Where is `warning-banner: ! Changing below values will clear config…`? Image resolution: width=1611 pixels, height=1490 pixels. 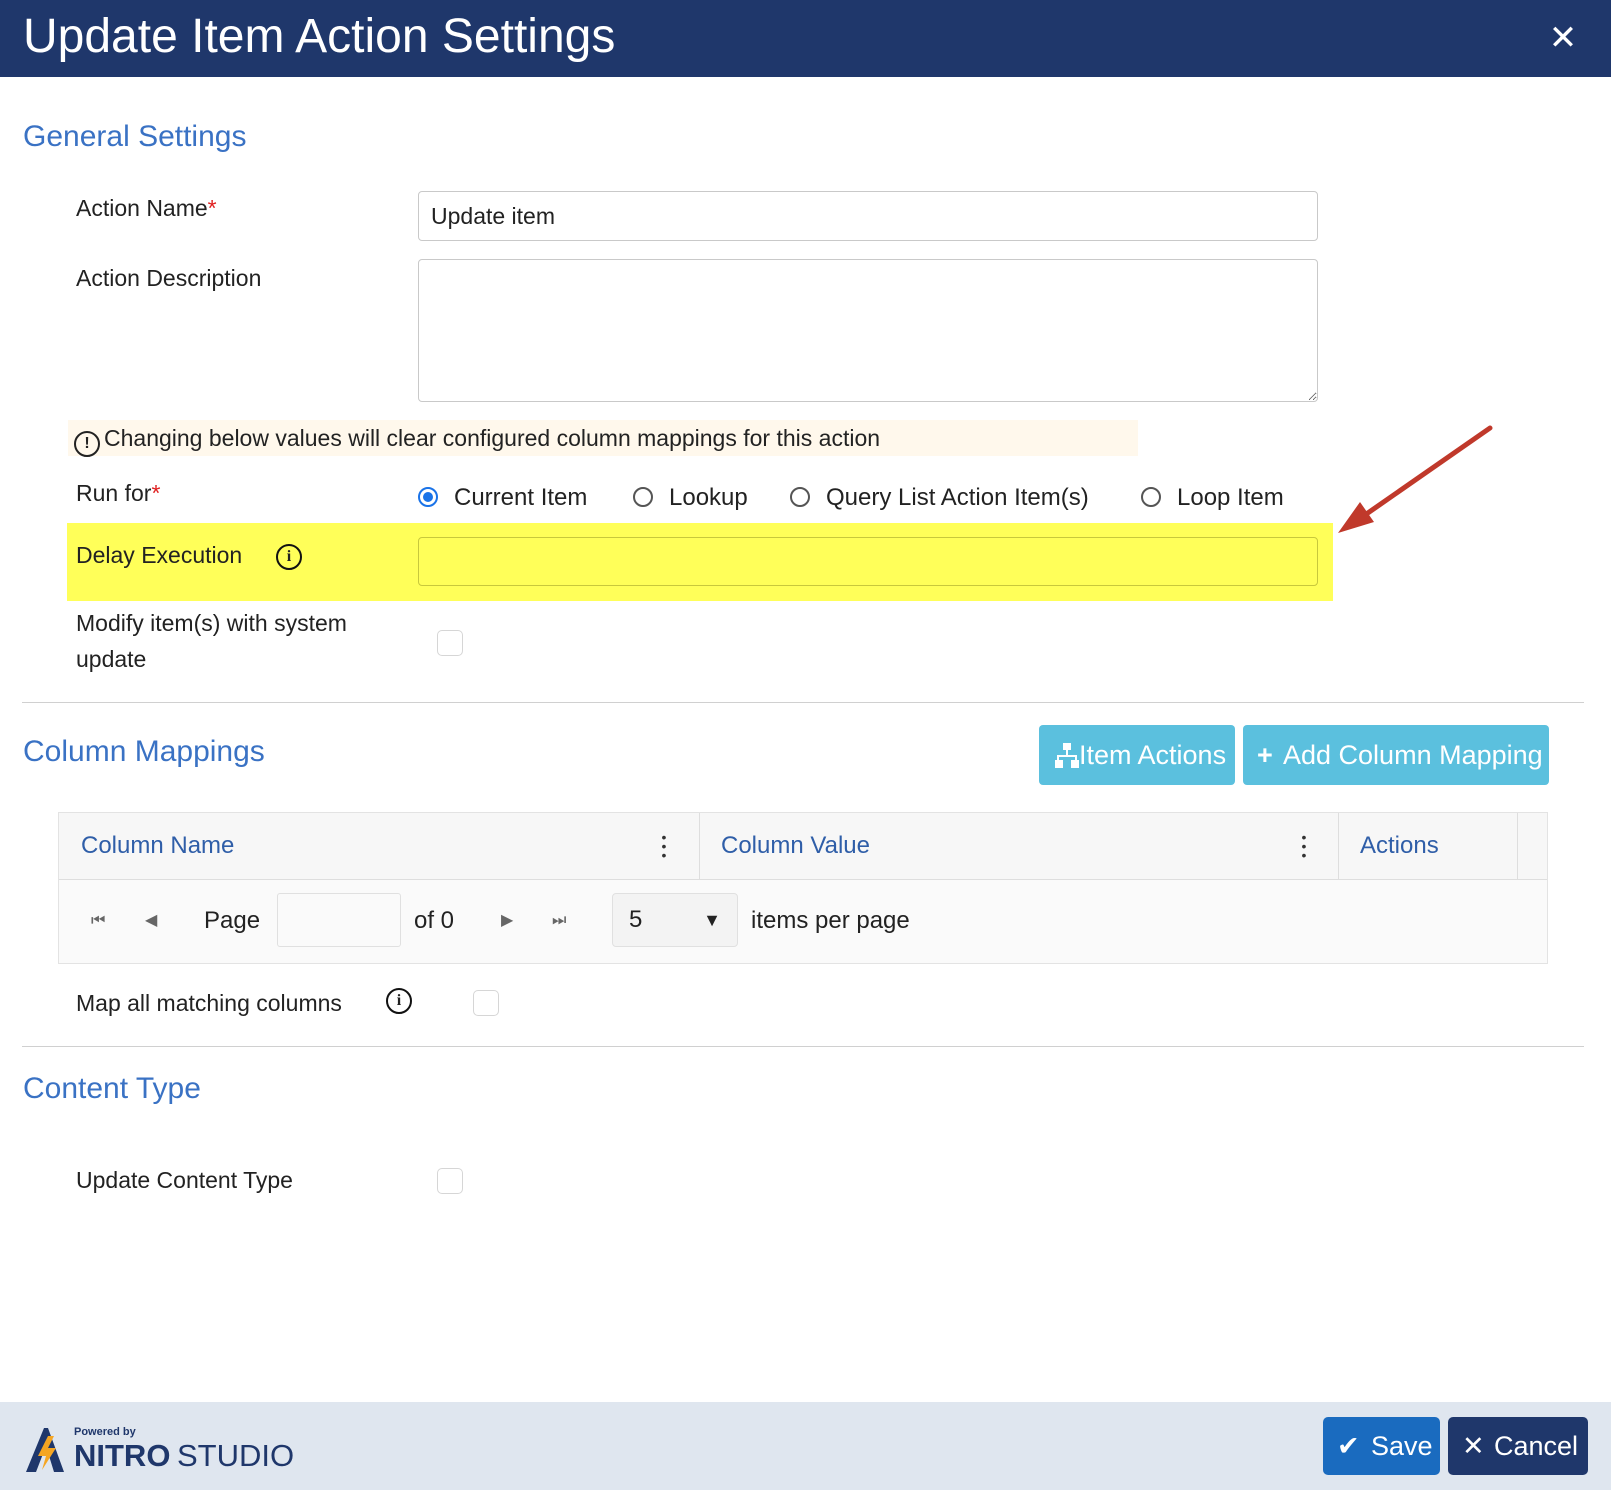 warning-banner: ! Changing below values will clear config… is located at coordinates (603, 438).